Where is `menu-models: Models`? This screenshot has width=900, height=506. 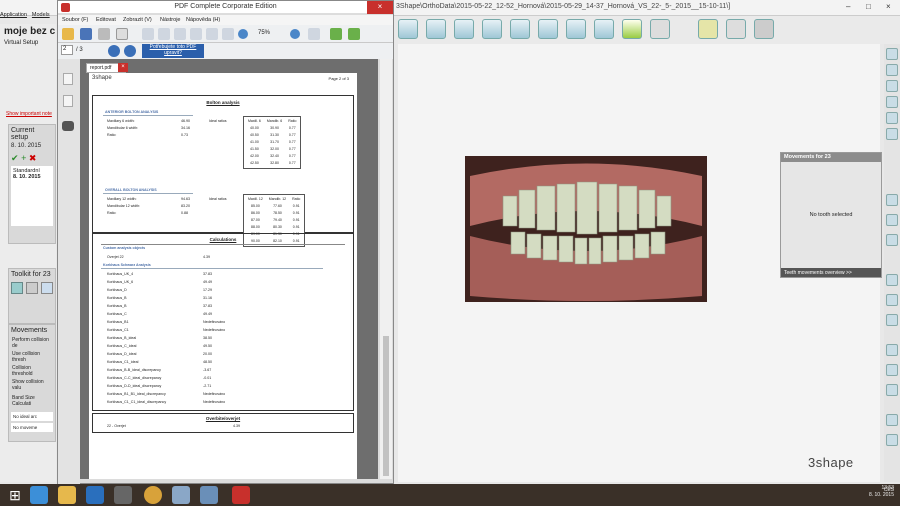
menu-models: Models is located at coordinates (41, 15).